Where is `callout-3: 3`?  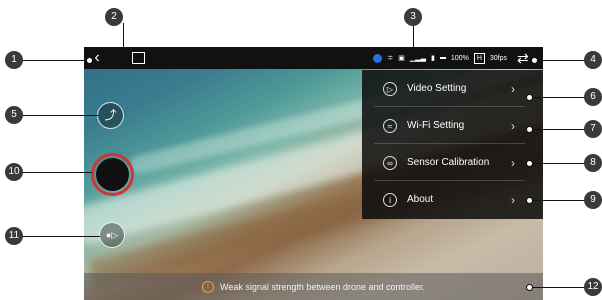
callout-3: 3 is located at coordinates (413, 17).